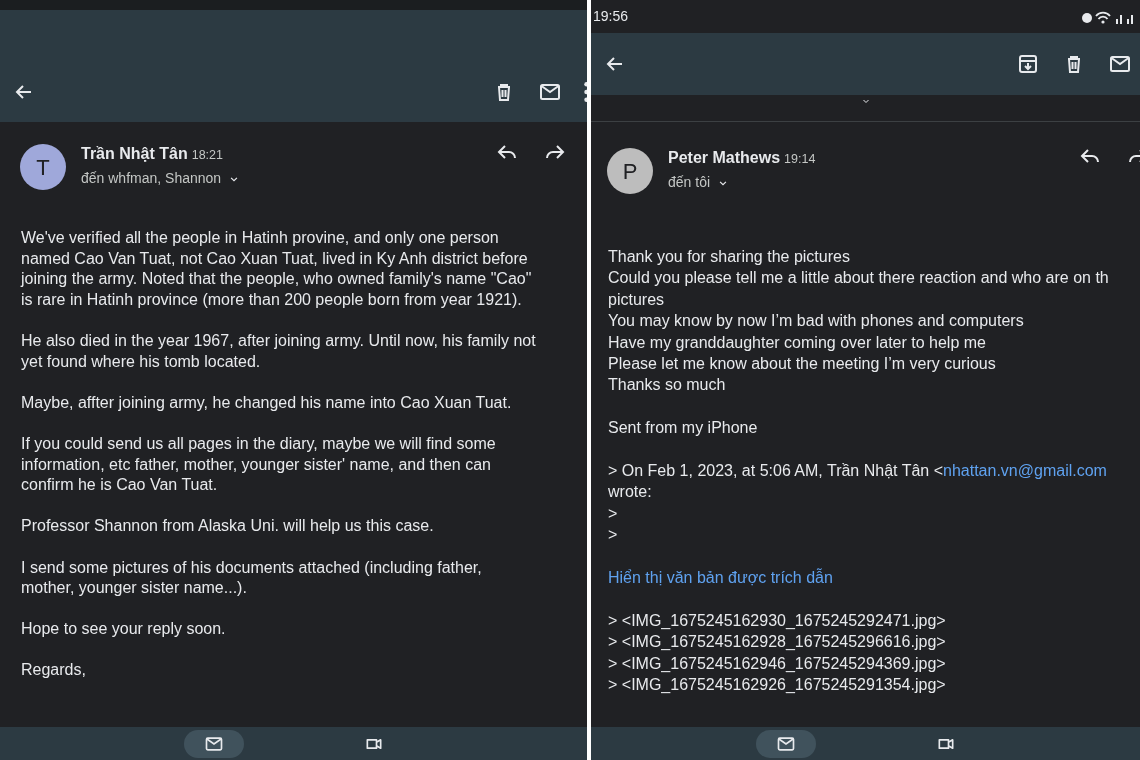  What do you see at coordinates (1025, 471) in the screenshot?
I see `email-link: nhattan.vn@gmail.com` at bounding box center [1025, 471].